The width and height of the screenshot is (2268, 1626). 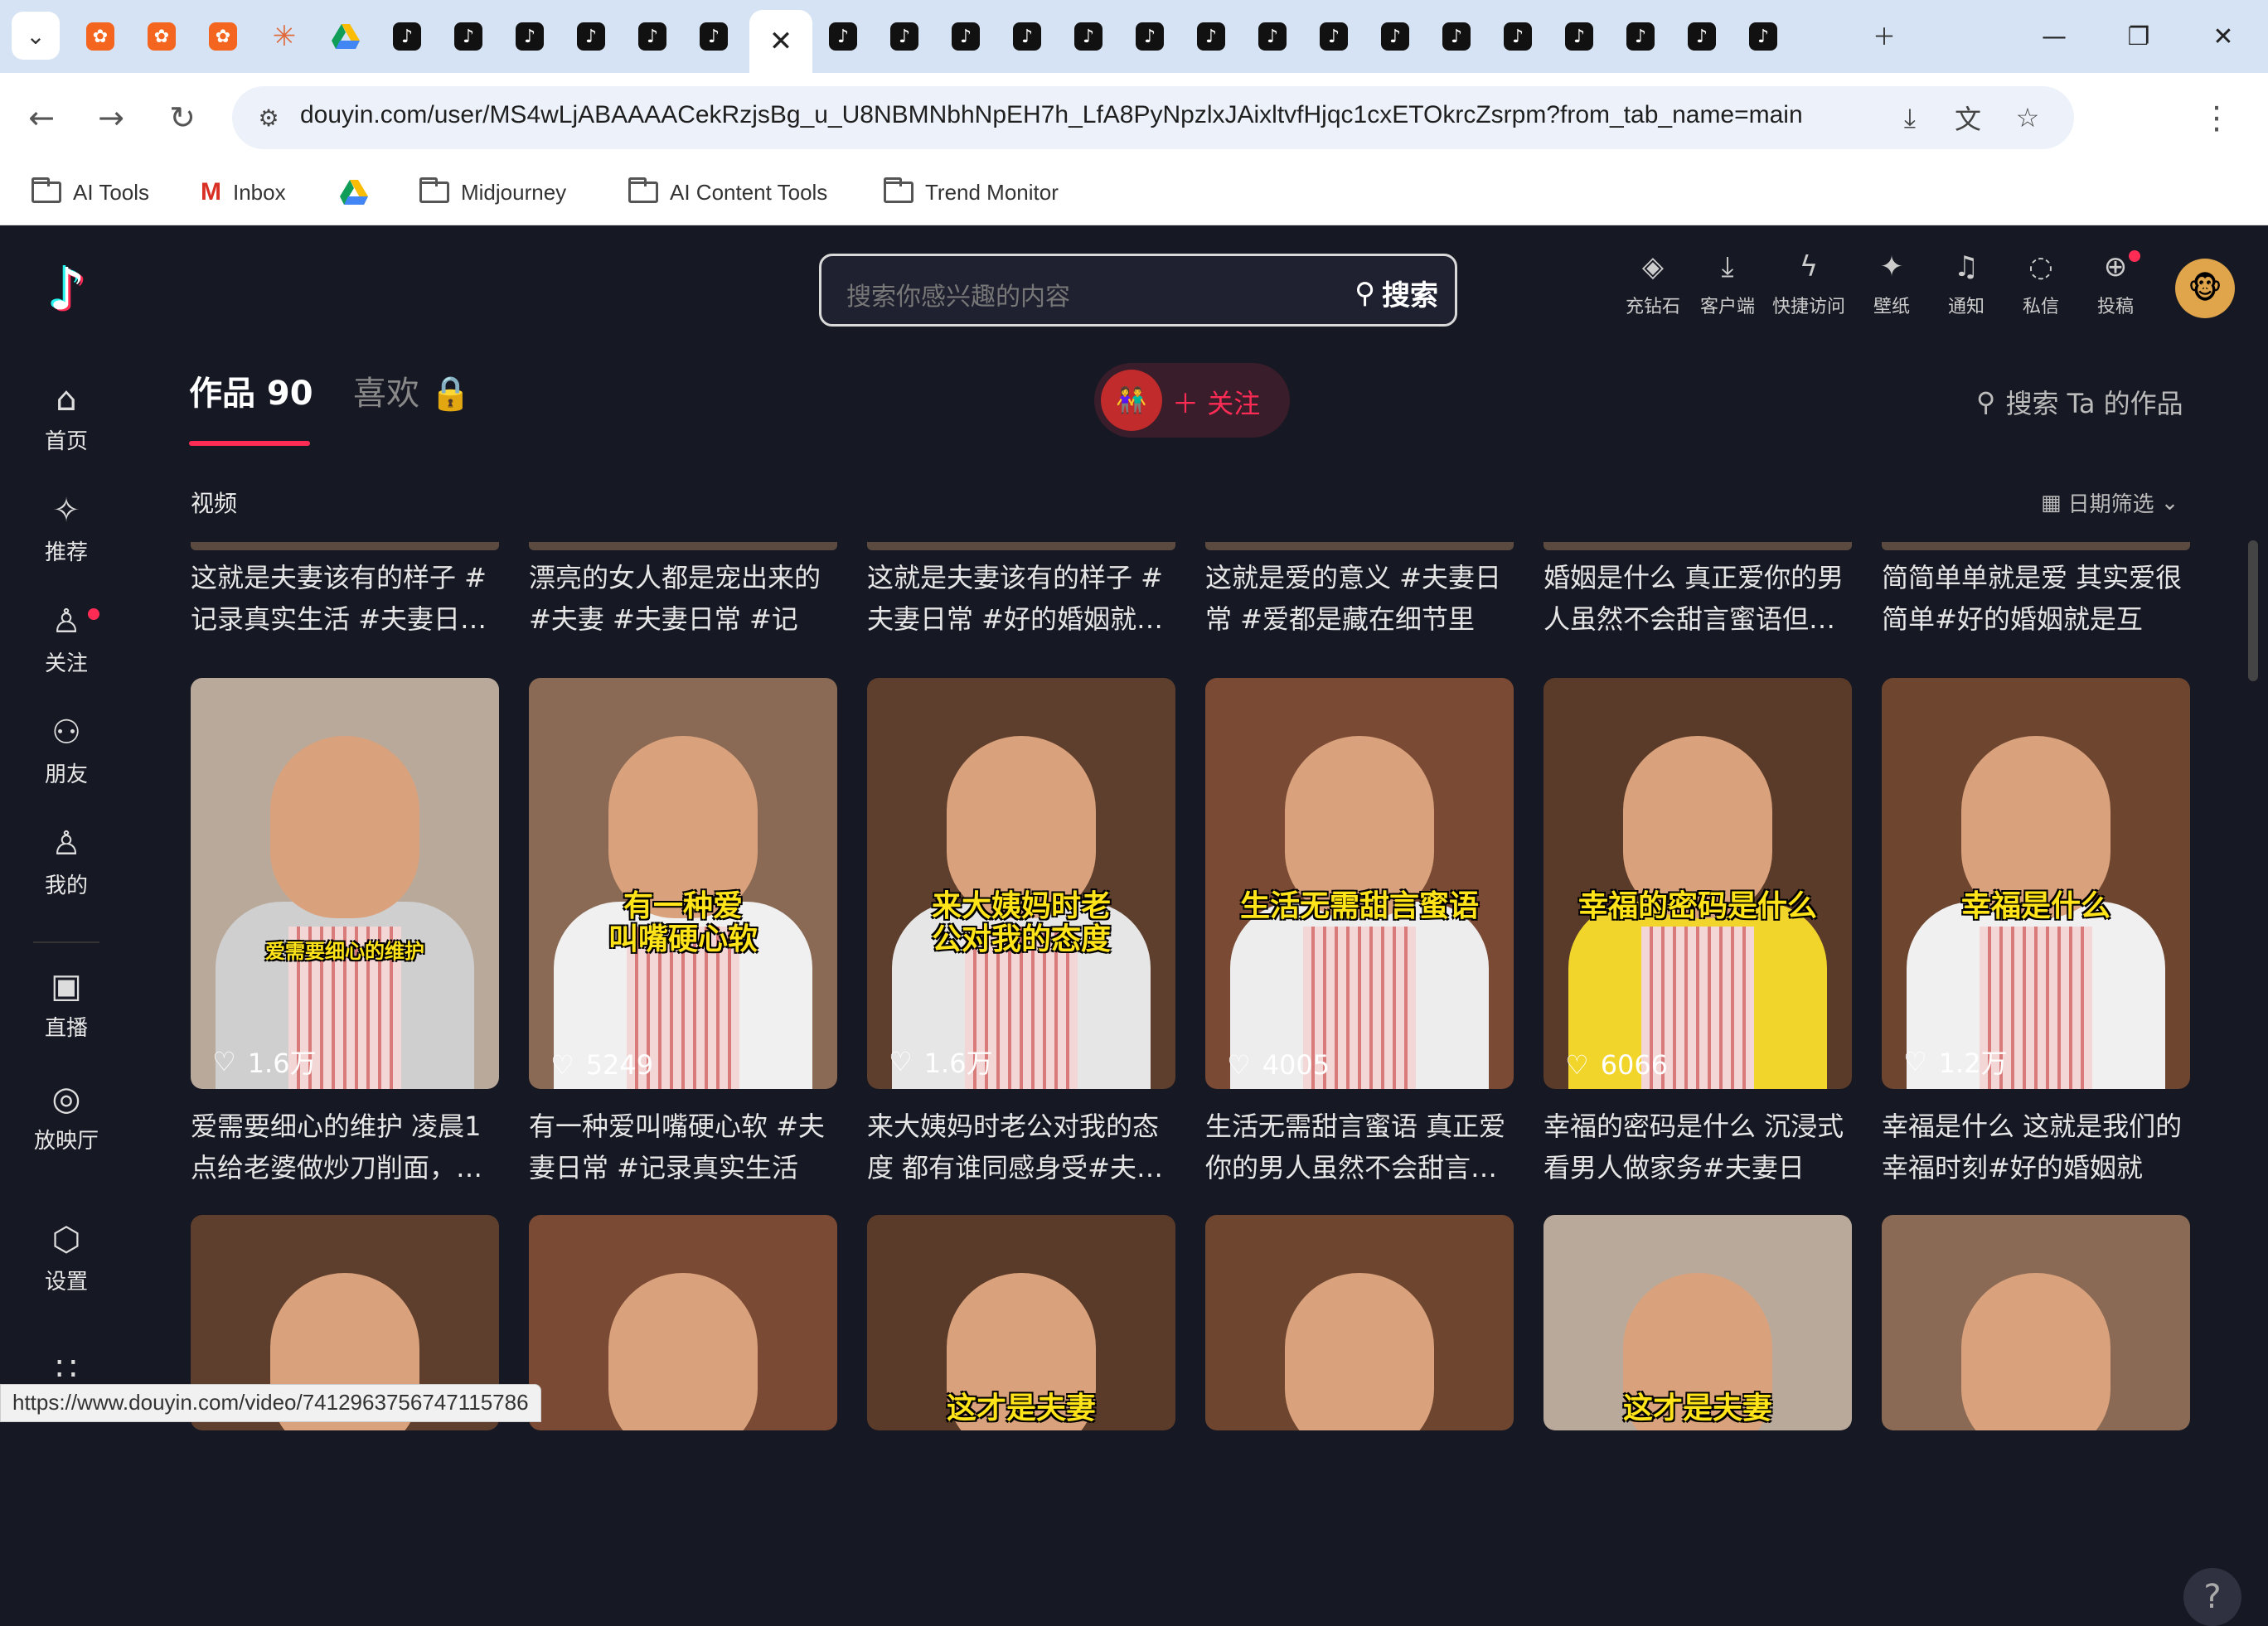 I want to click on bookmark-item: Trend Monitor, so click(x=971, y=192).